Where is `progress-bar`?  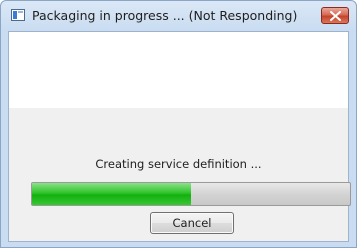 progress-bar is located at coordinates (191, 194).